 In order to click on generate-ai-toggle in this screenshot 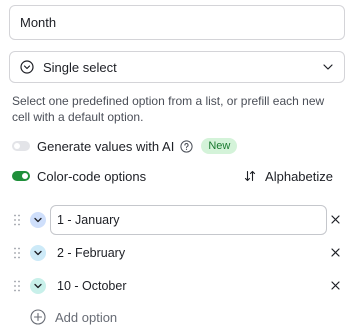, I will do `click(21, 146)`.